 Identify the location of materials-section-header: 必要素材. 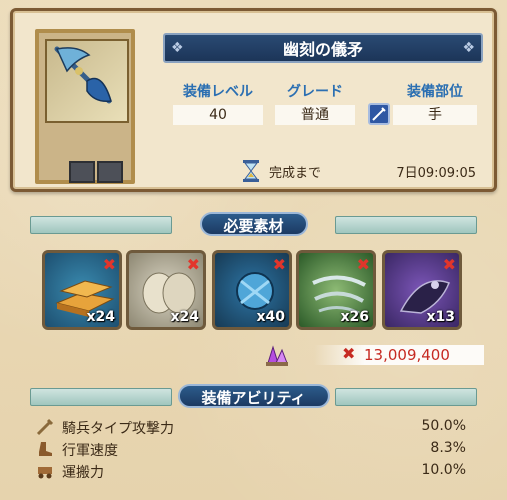
(253, 224).